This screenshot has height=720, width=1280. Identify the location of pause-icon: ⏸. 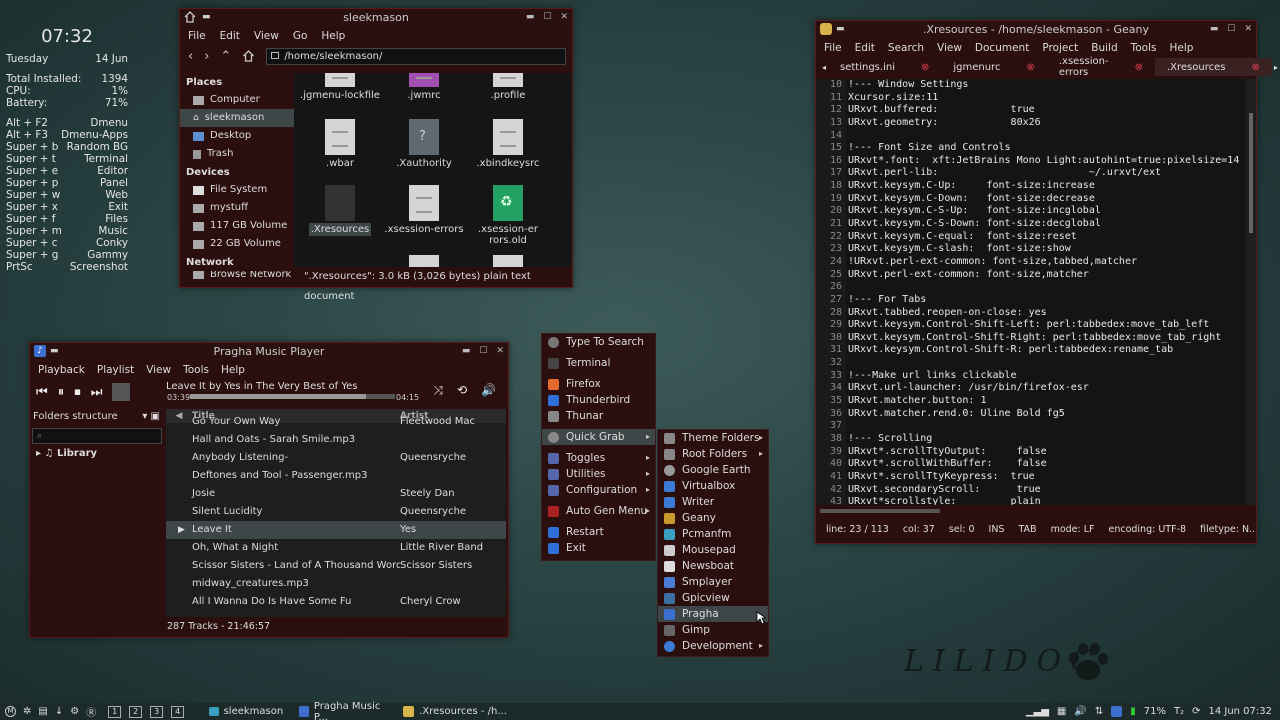
(61, 392).